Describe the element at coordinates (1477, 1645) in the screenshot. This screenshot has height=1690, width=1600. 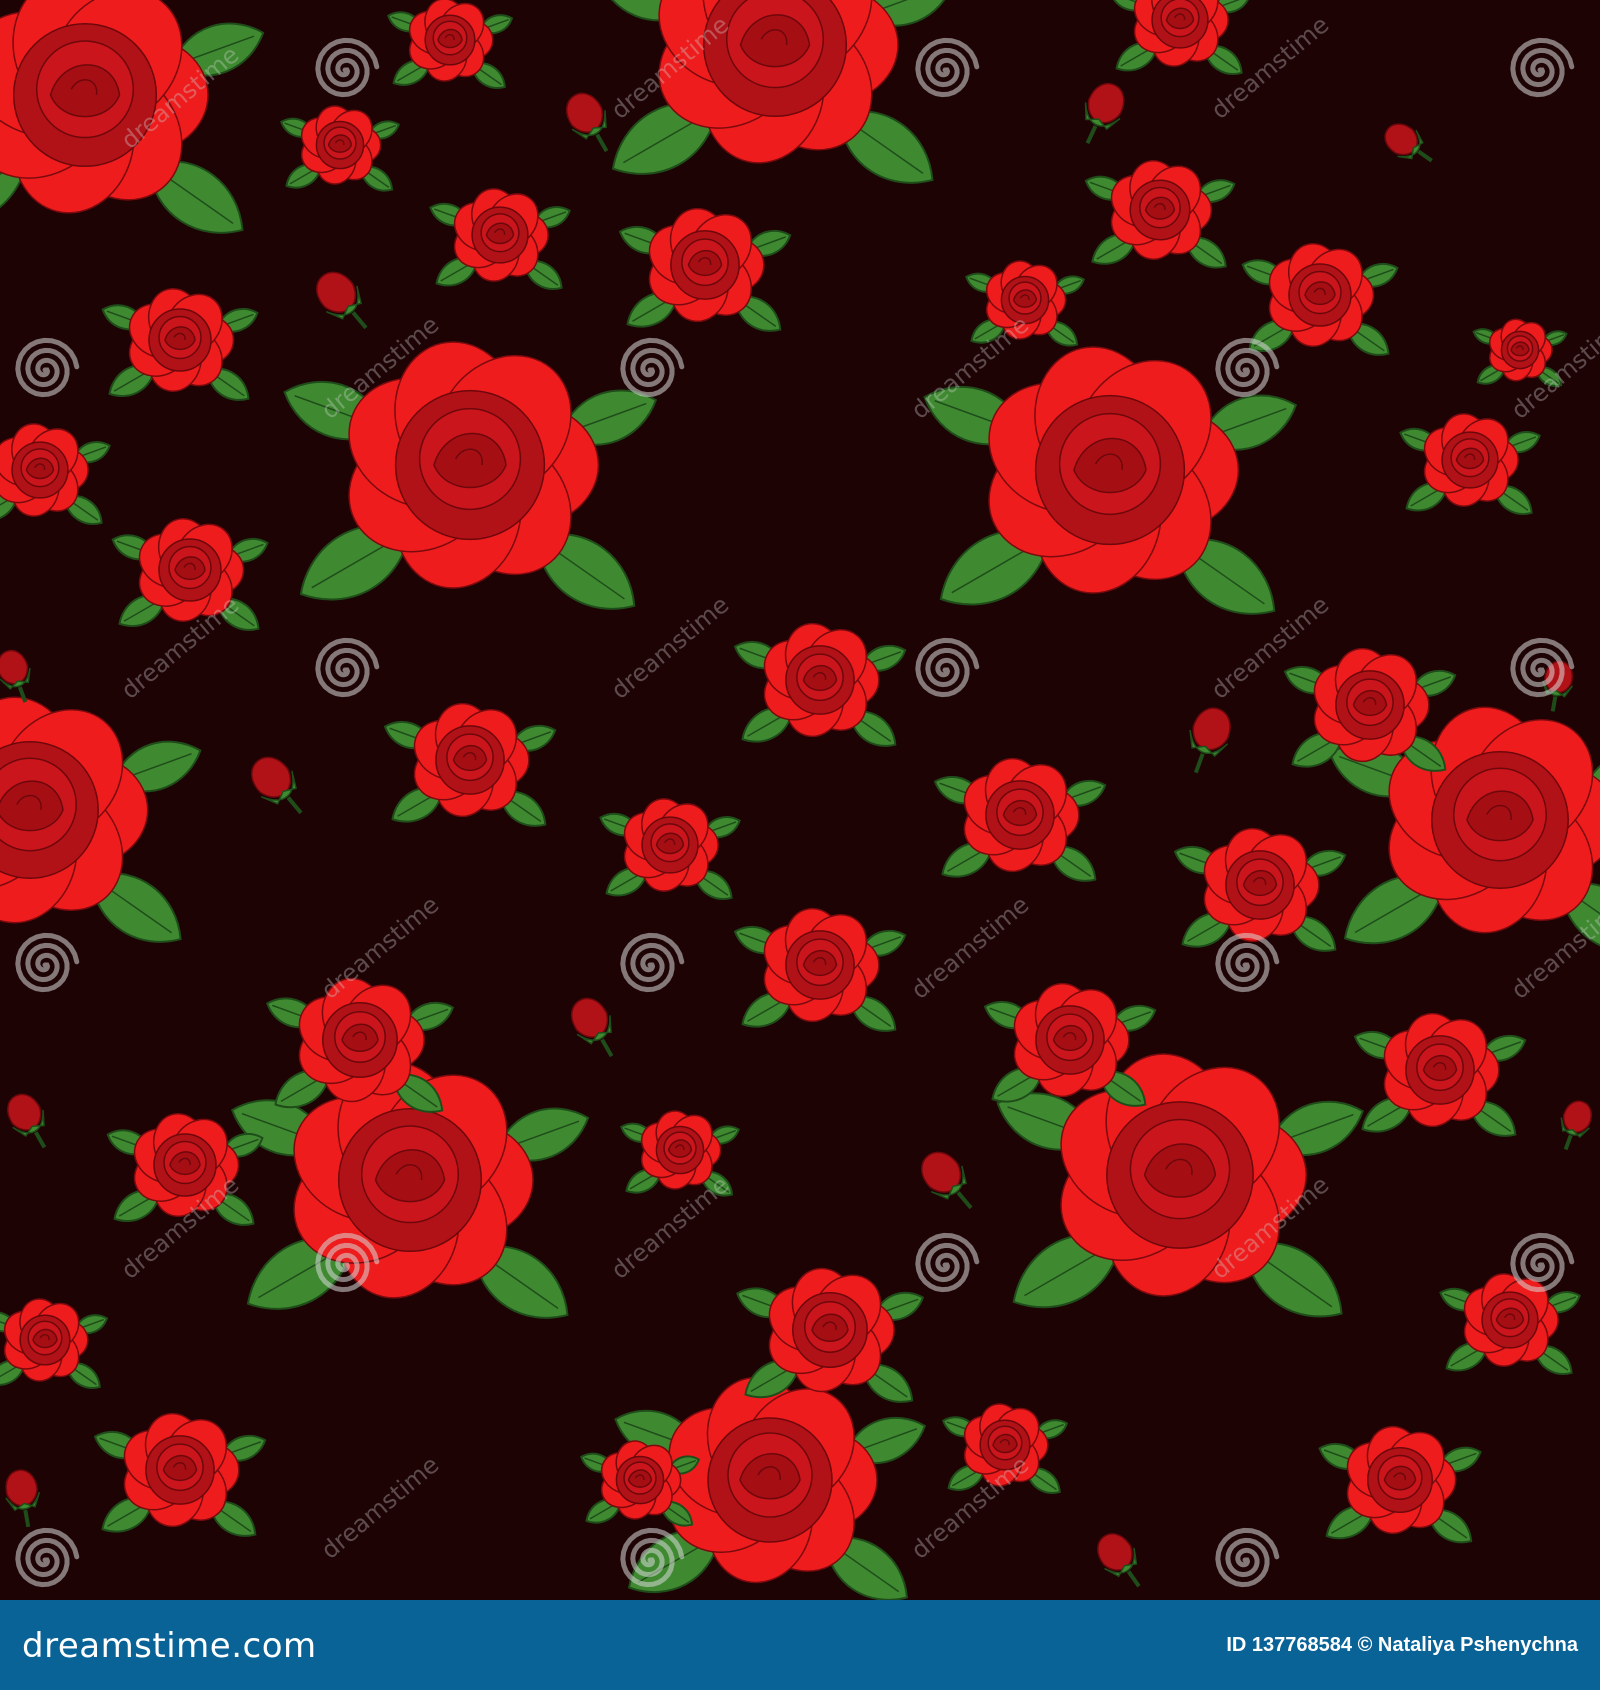
I see `author-name: Nataliya Pshenychna` at that location.